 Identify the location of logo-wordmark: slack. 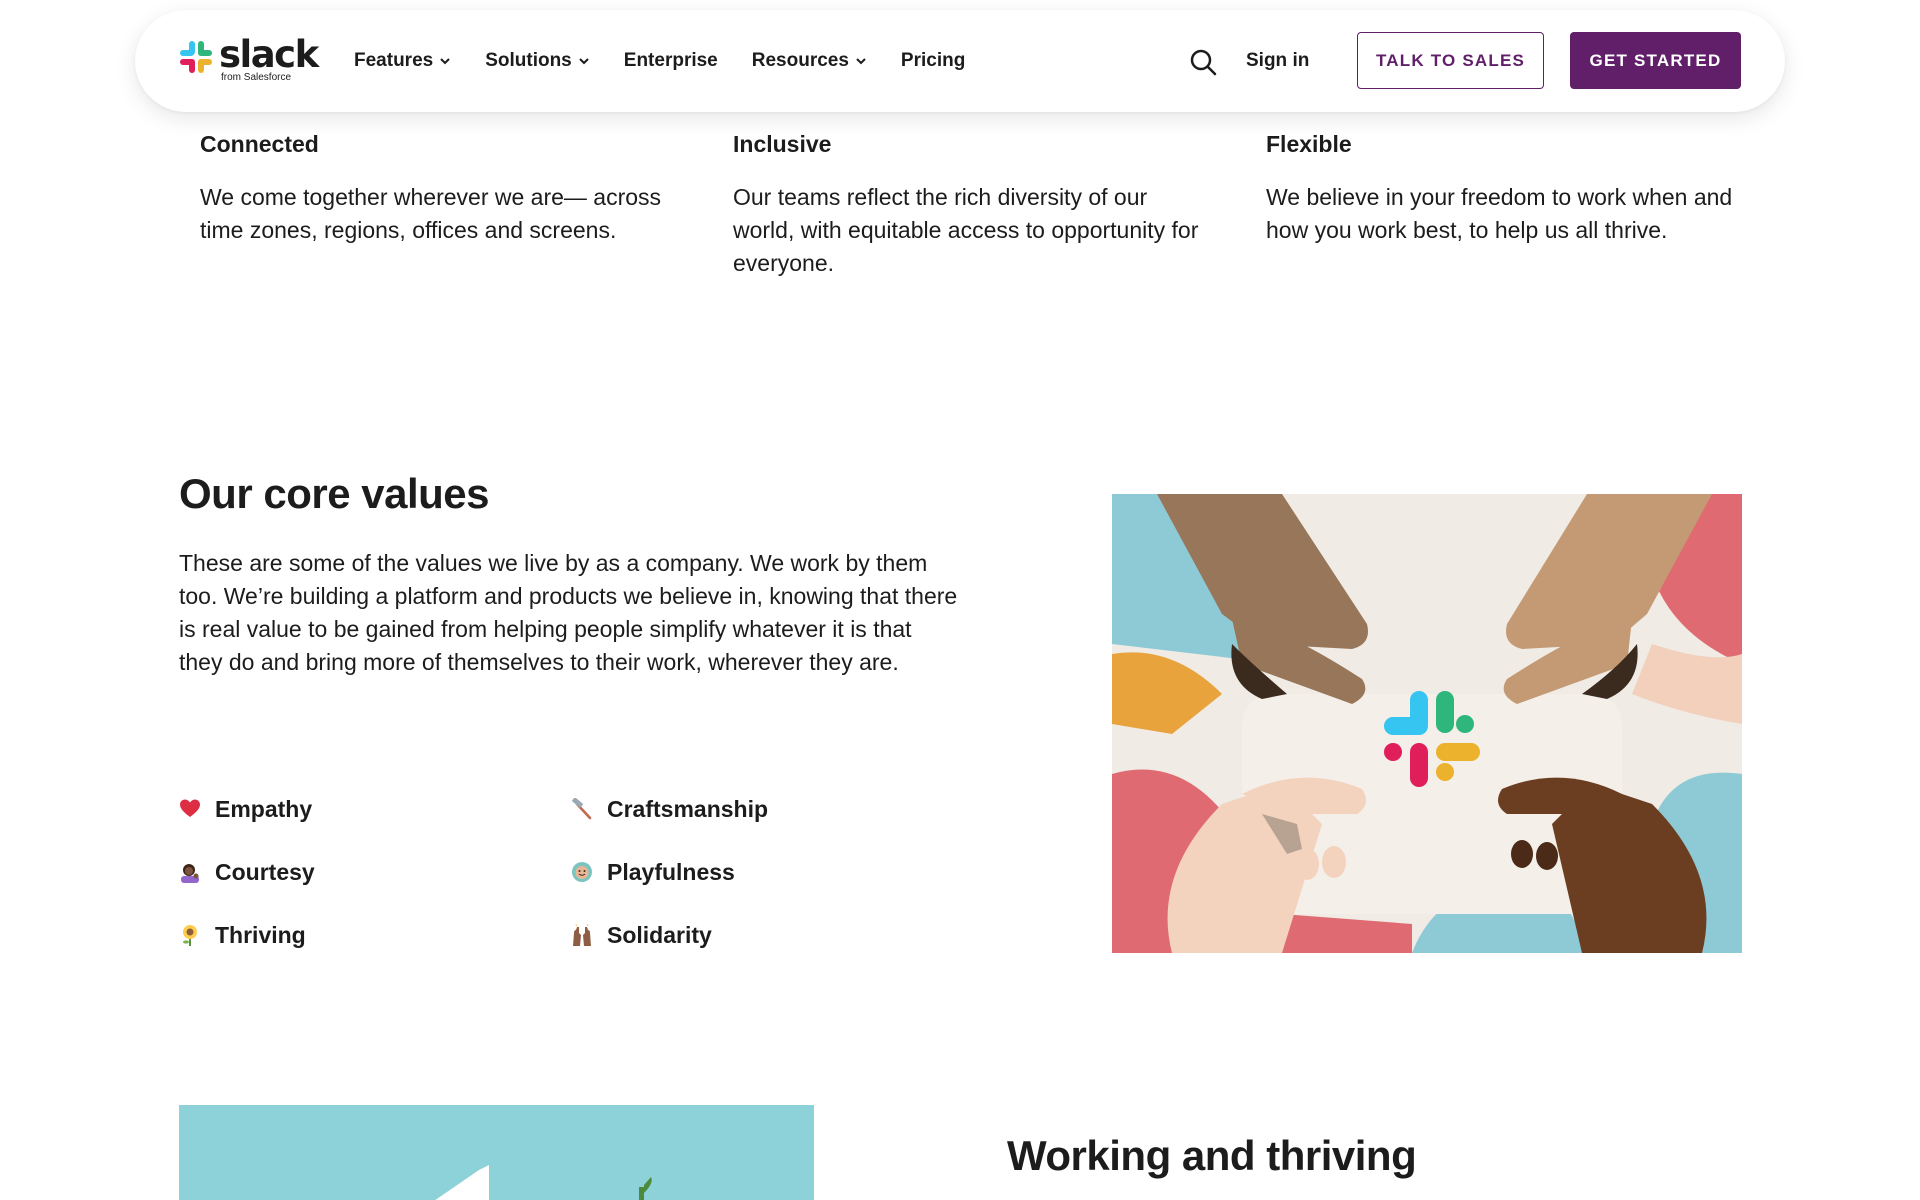
(269, 54).